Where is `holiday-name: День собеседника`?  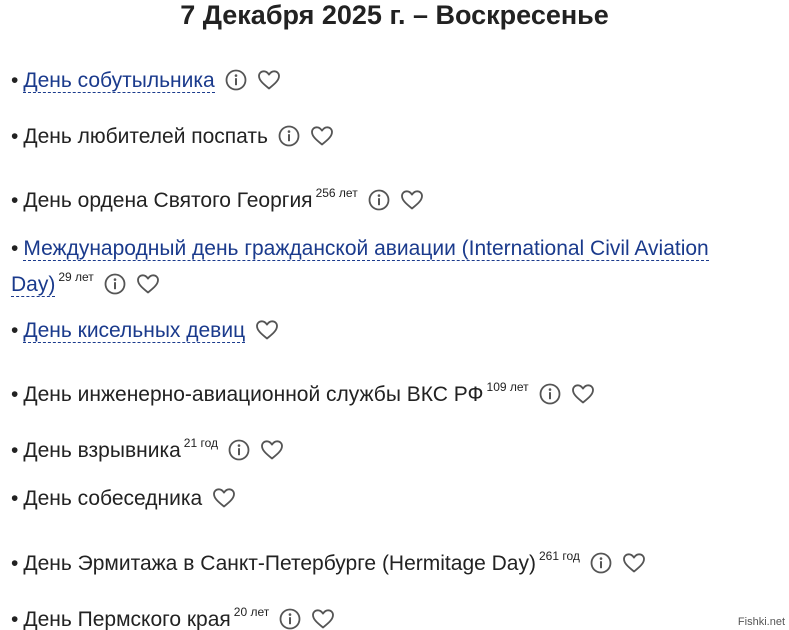
holiday-name: День собеседника is located at coordinates (113, 498).